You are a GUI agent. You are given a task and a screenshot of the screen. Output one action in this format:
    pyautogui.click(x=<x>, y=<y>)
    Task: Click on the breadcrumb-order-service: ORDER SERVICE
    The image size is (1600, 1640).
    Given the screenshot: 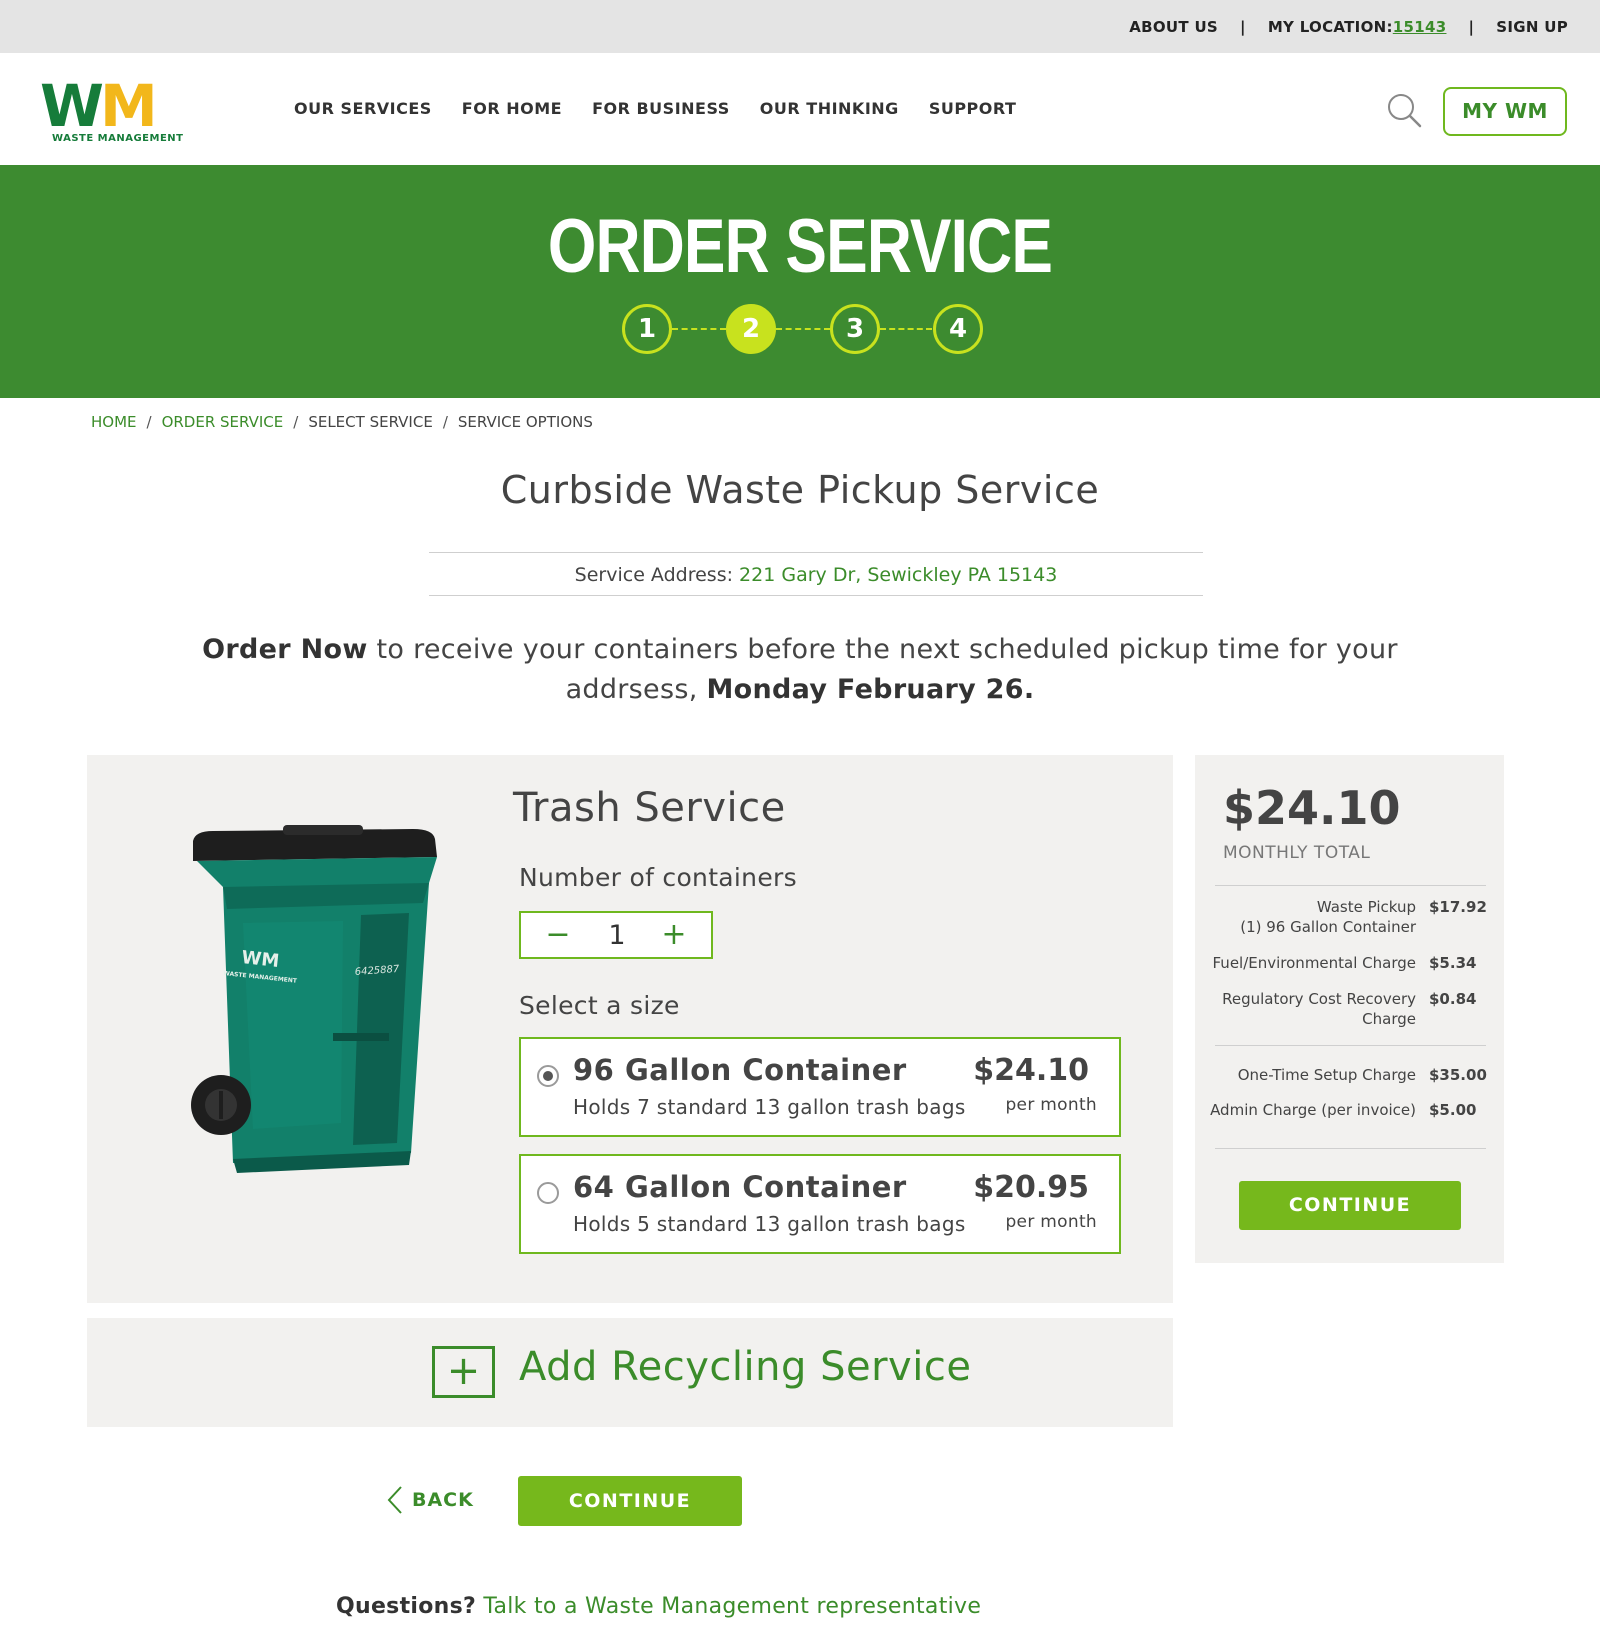 What is the action you would take?
    pyautogui.click(x=223, y=422)
    